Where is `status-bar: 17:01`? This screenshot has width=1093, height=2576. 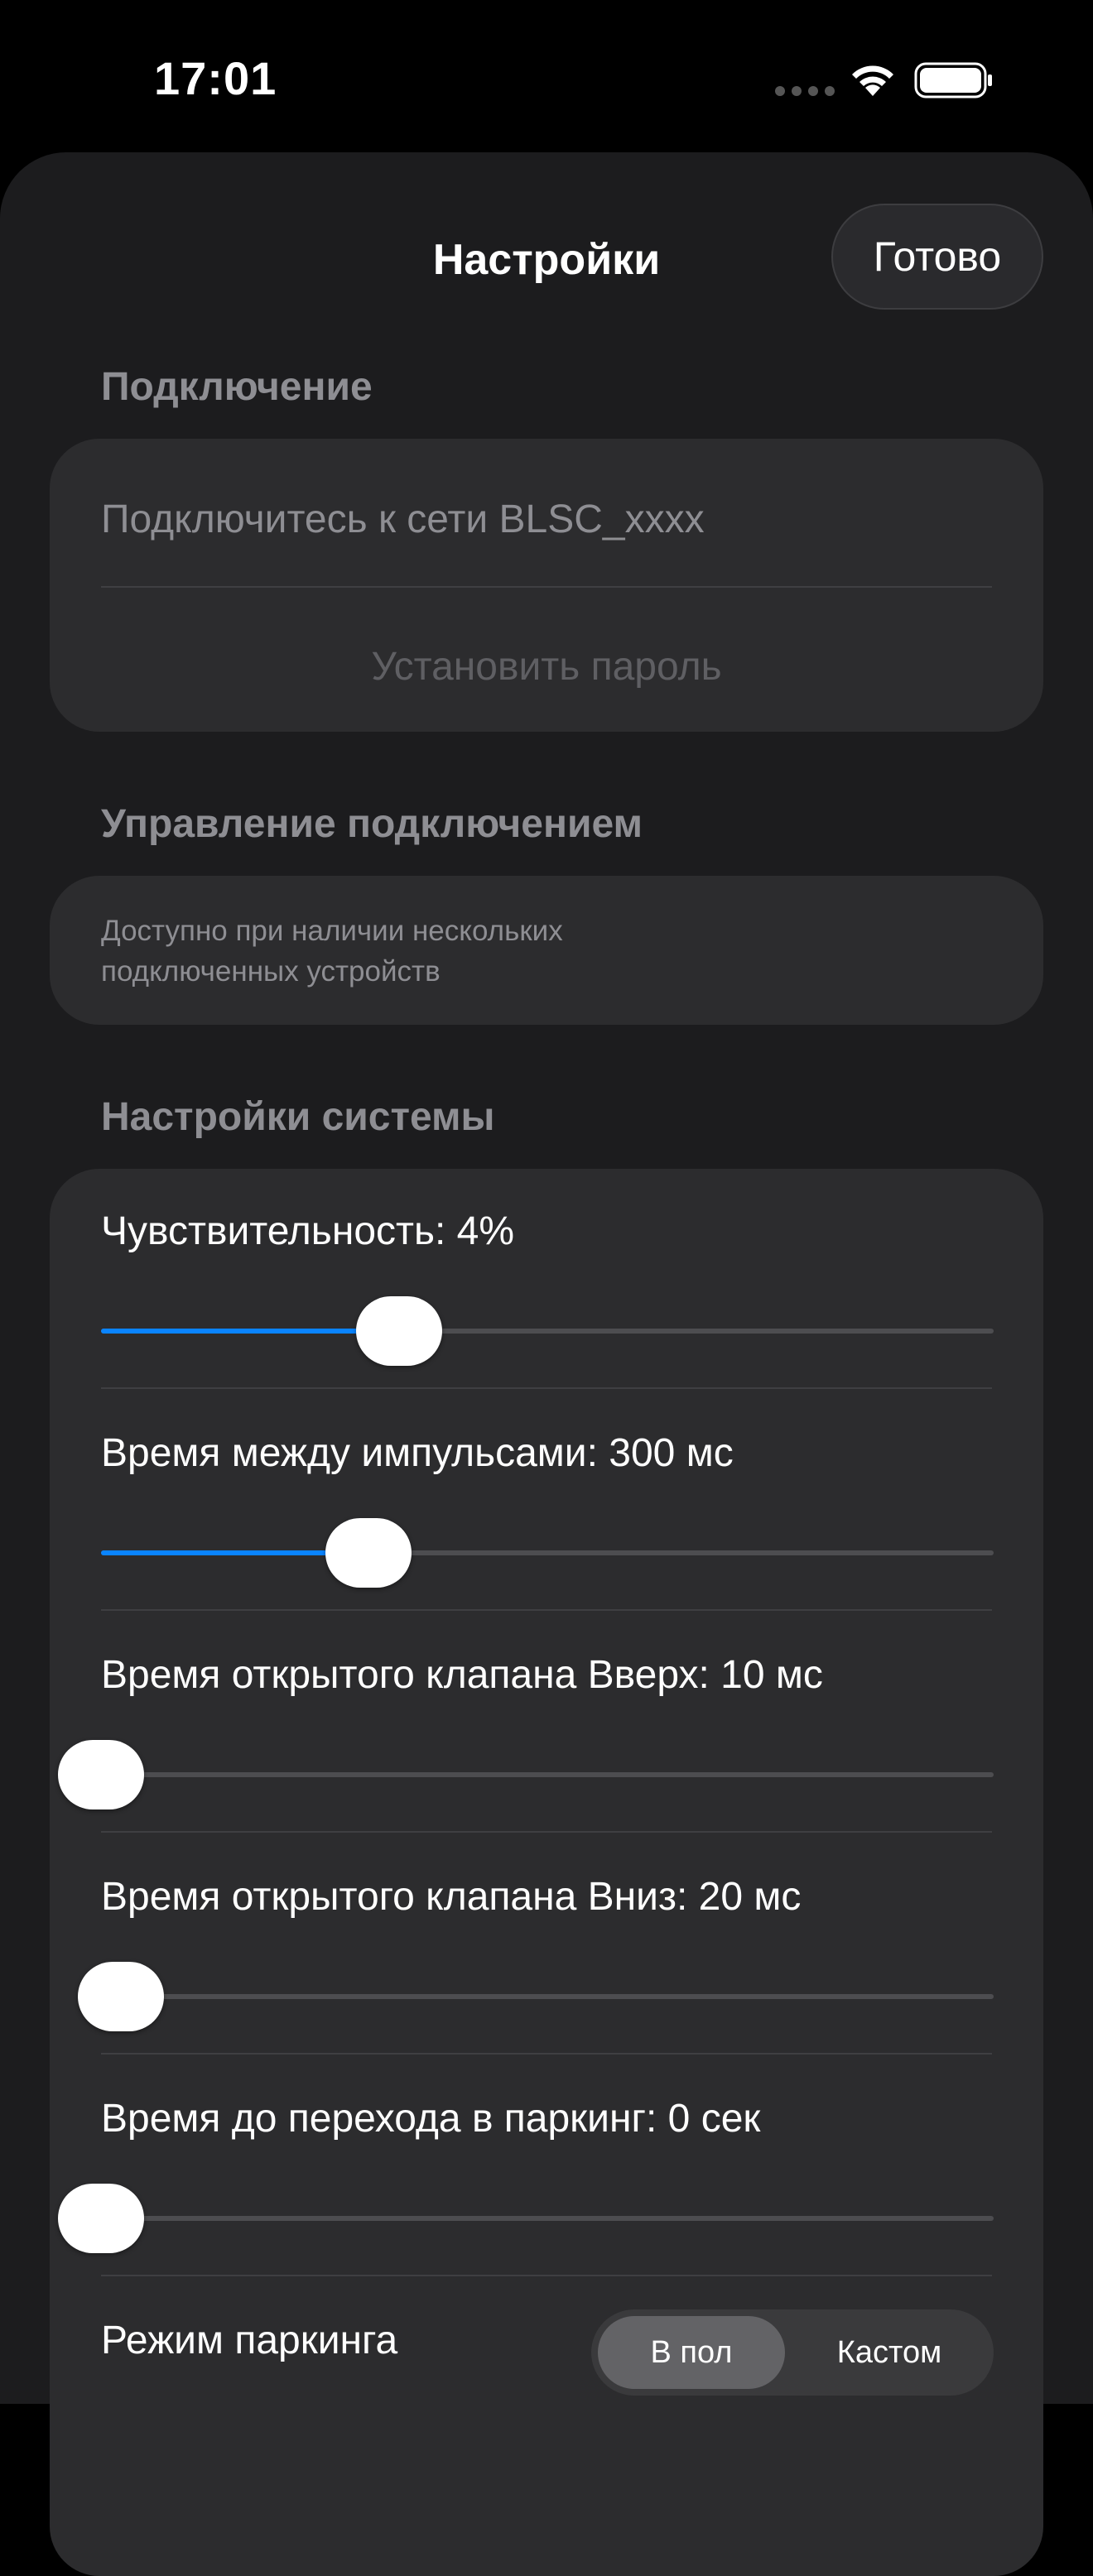
status-bar: 17:01 is located at coordinates (546, 74).